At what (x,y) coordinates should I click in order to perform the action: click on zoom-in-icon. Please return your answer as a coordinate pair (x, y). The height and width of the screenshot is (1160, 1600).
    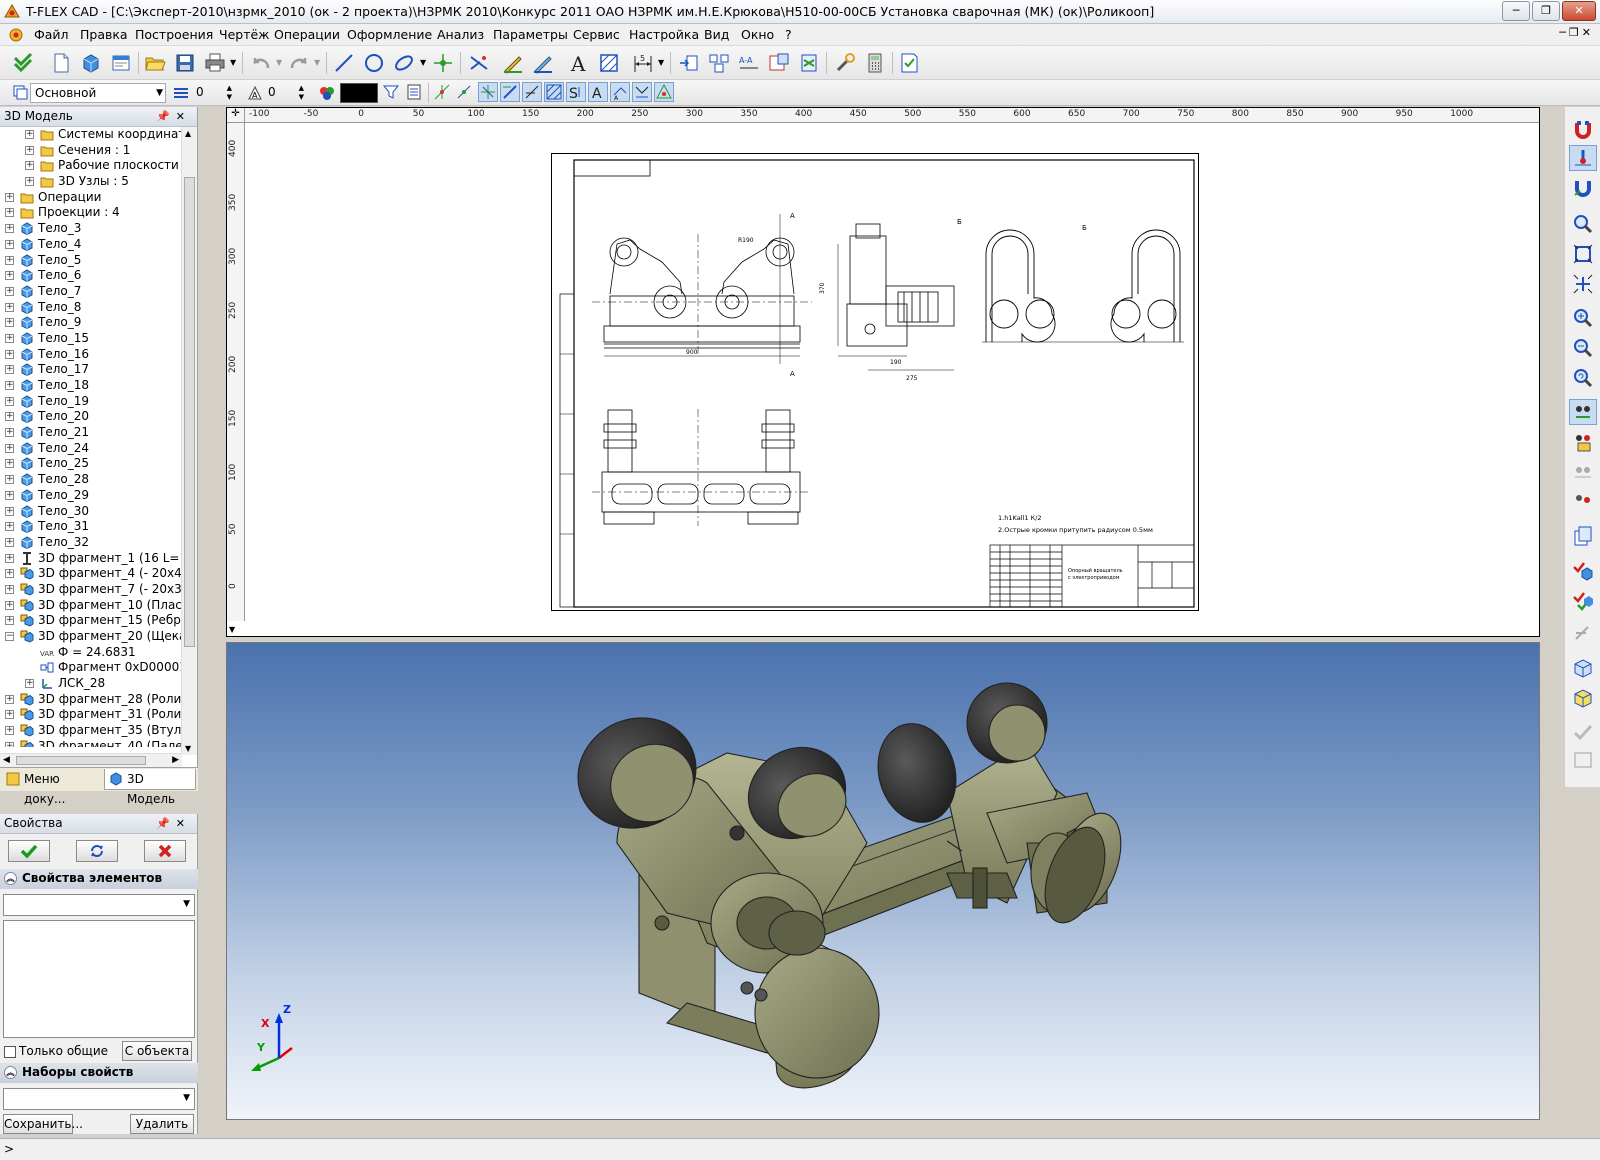
    Looking at the image, I should click on (1583, 318).